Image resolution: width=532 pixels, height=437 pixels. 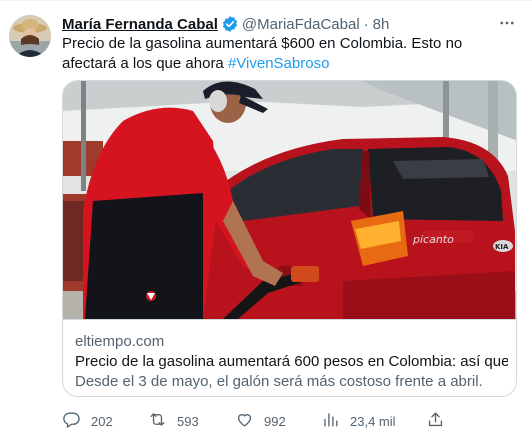 What do you see at coordinates (30, 36) in the screenshot?
I see `avatar` at bounding box center [30, 36].